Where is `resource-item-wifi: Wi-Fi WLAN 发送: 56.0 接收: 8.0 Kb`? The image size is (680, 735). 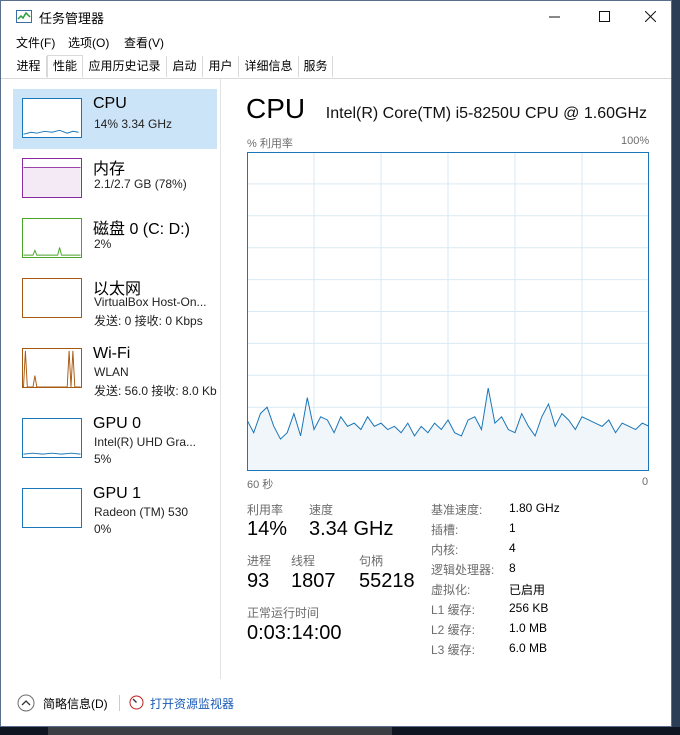 resource-item-wifi: Wi-Fi WLAN 发送: 56.0 接收: 8.0 Kb is located at coordinates (115, 369).